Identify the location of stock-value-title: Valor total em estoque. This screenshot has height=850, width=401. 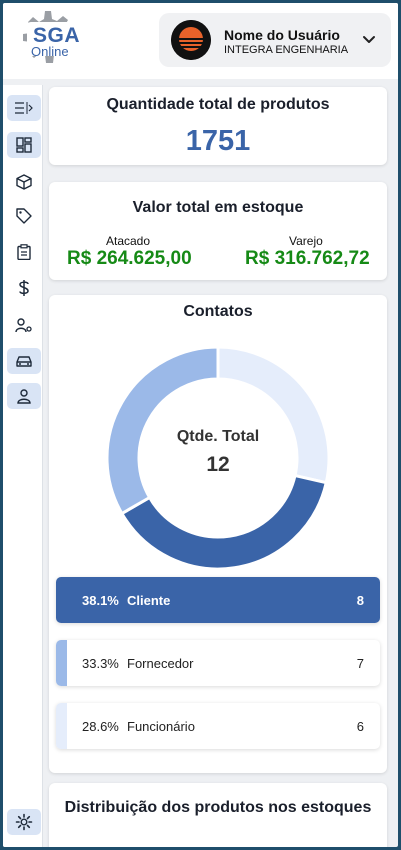
(218, 207).